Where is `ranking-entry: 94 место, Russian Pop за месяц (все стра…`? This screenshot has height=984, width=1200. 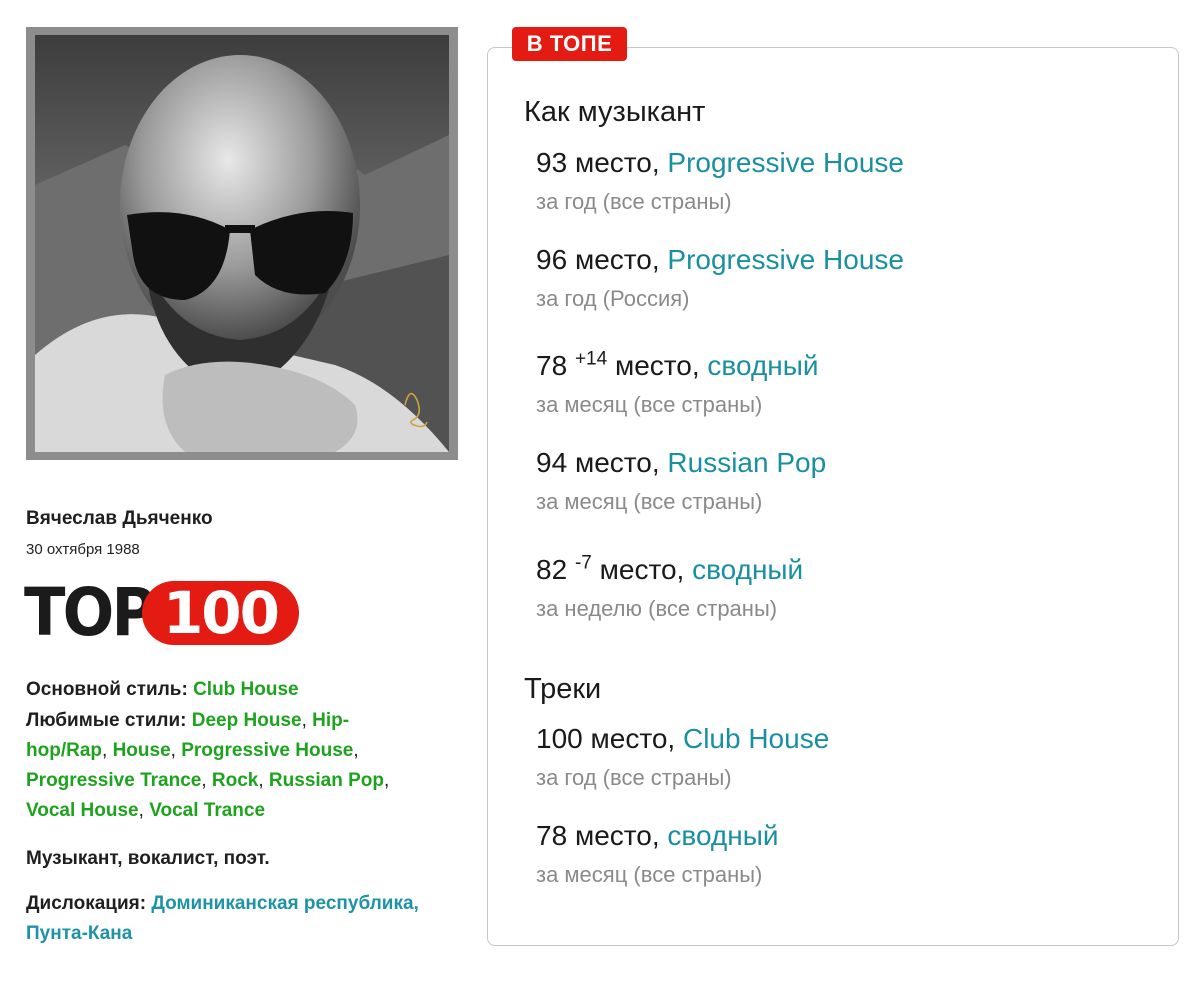
ranking-entry: 94 место, Russian Pop за месяц (все стра… is located at coordinates (681, 481).